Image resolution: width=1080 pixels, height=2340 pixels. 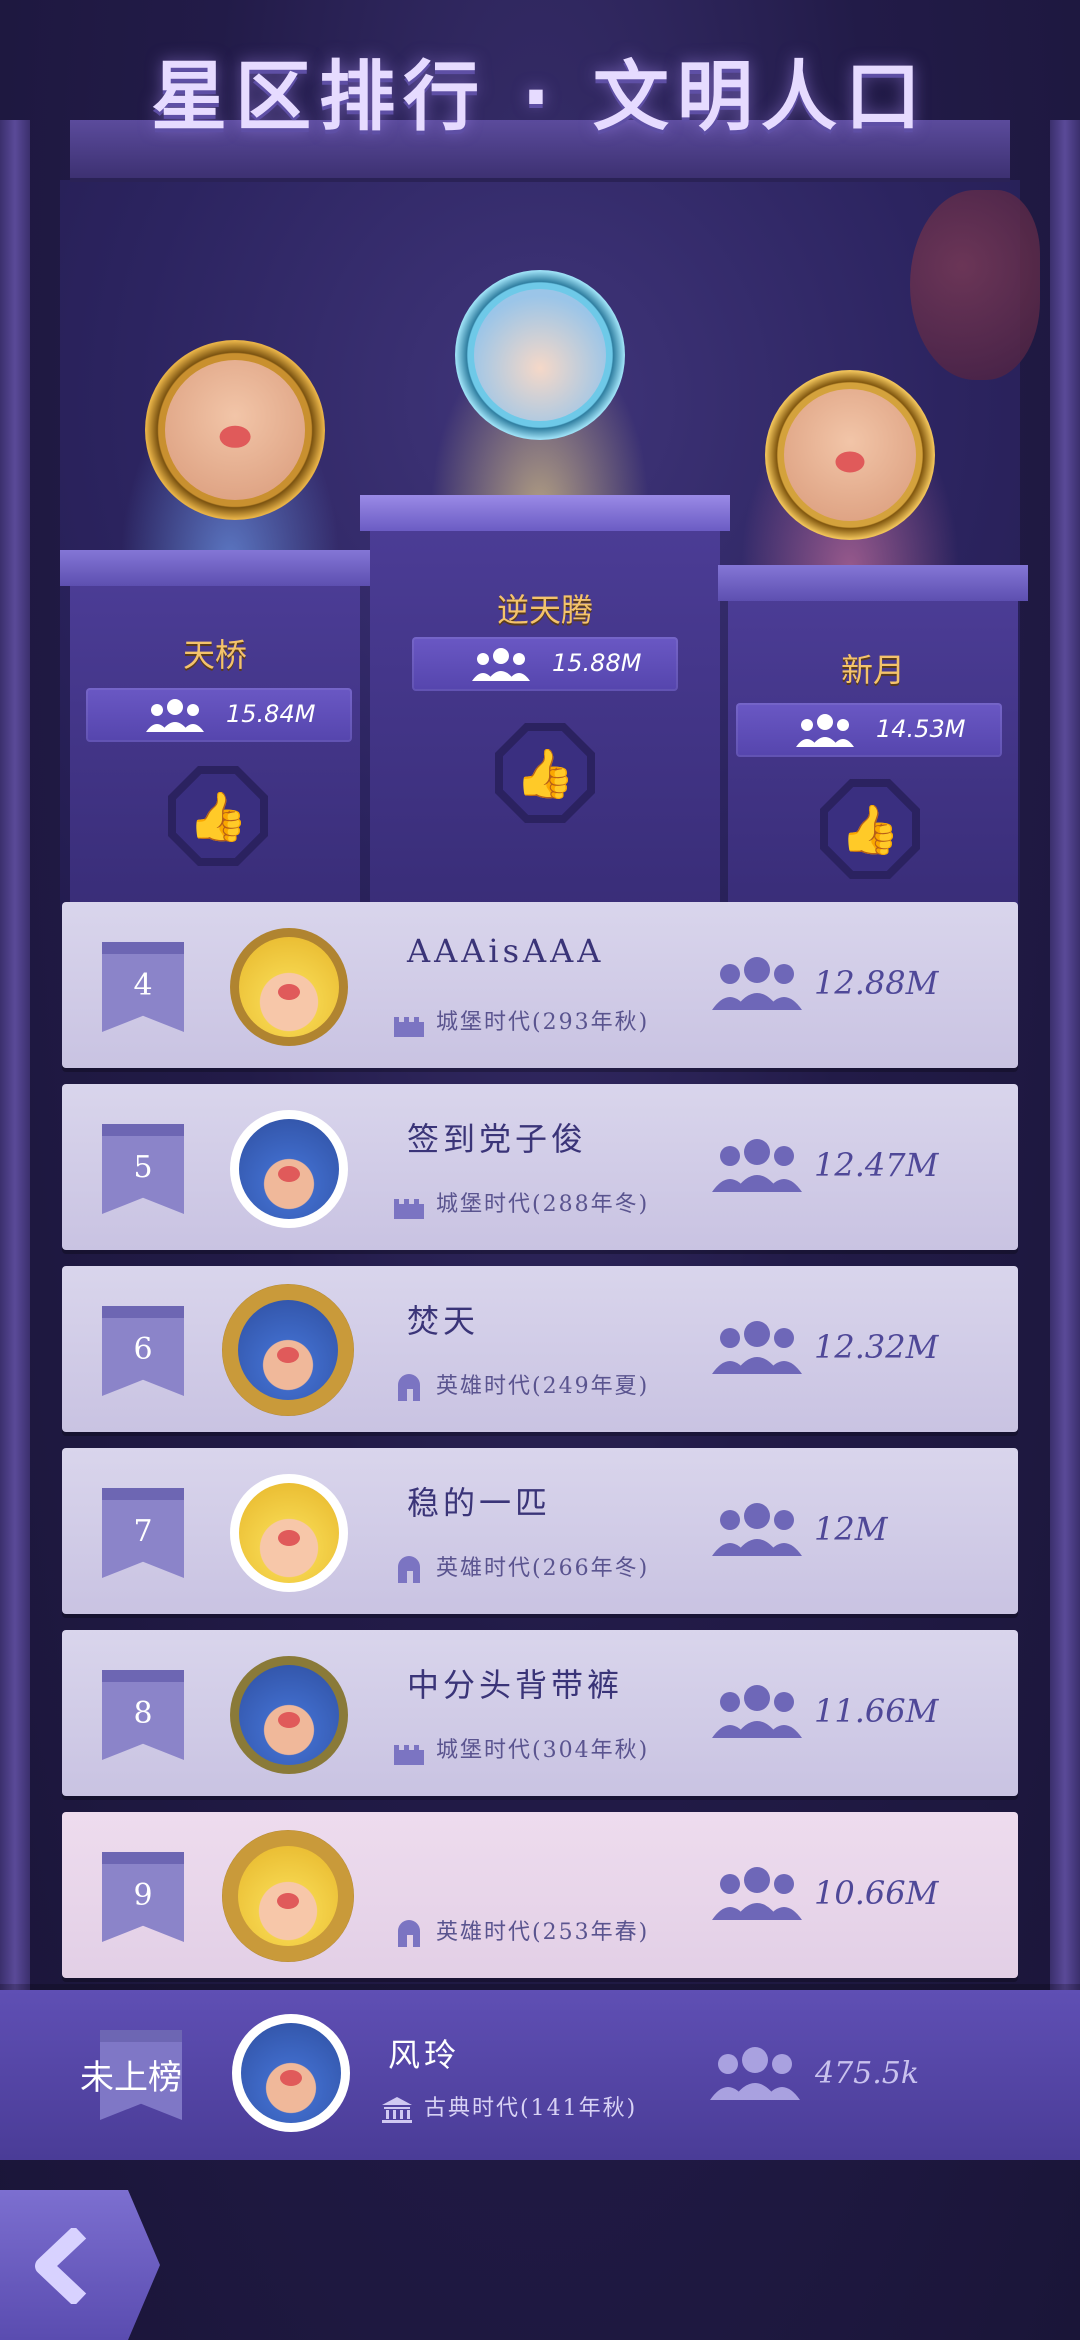 I want to click on era-label: 英雄时代(249年夏), so click(x=520, y=1384).